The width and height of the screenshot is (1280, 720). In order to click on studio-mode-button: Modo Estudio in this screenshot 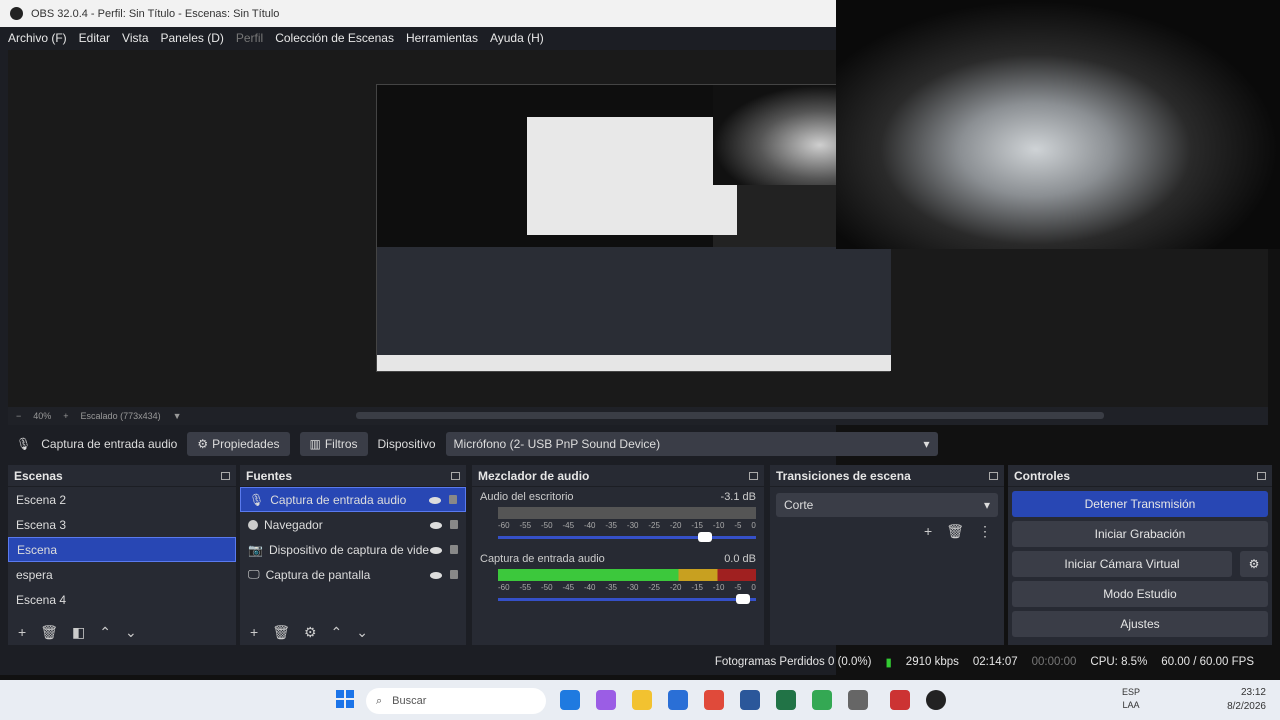, I will do `click(1140, 594)`.